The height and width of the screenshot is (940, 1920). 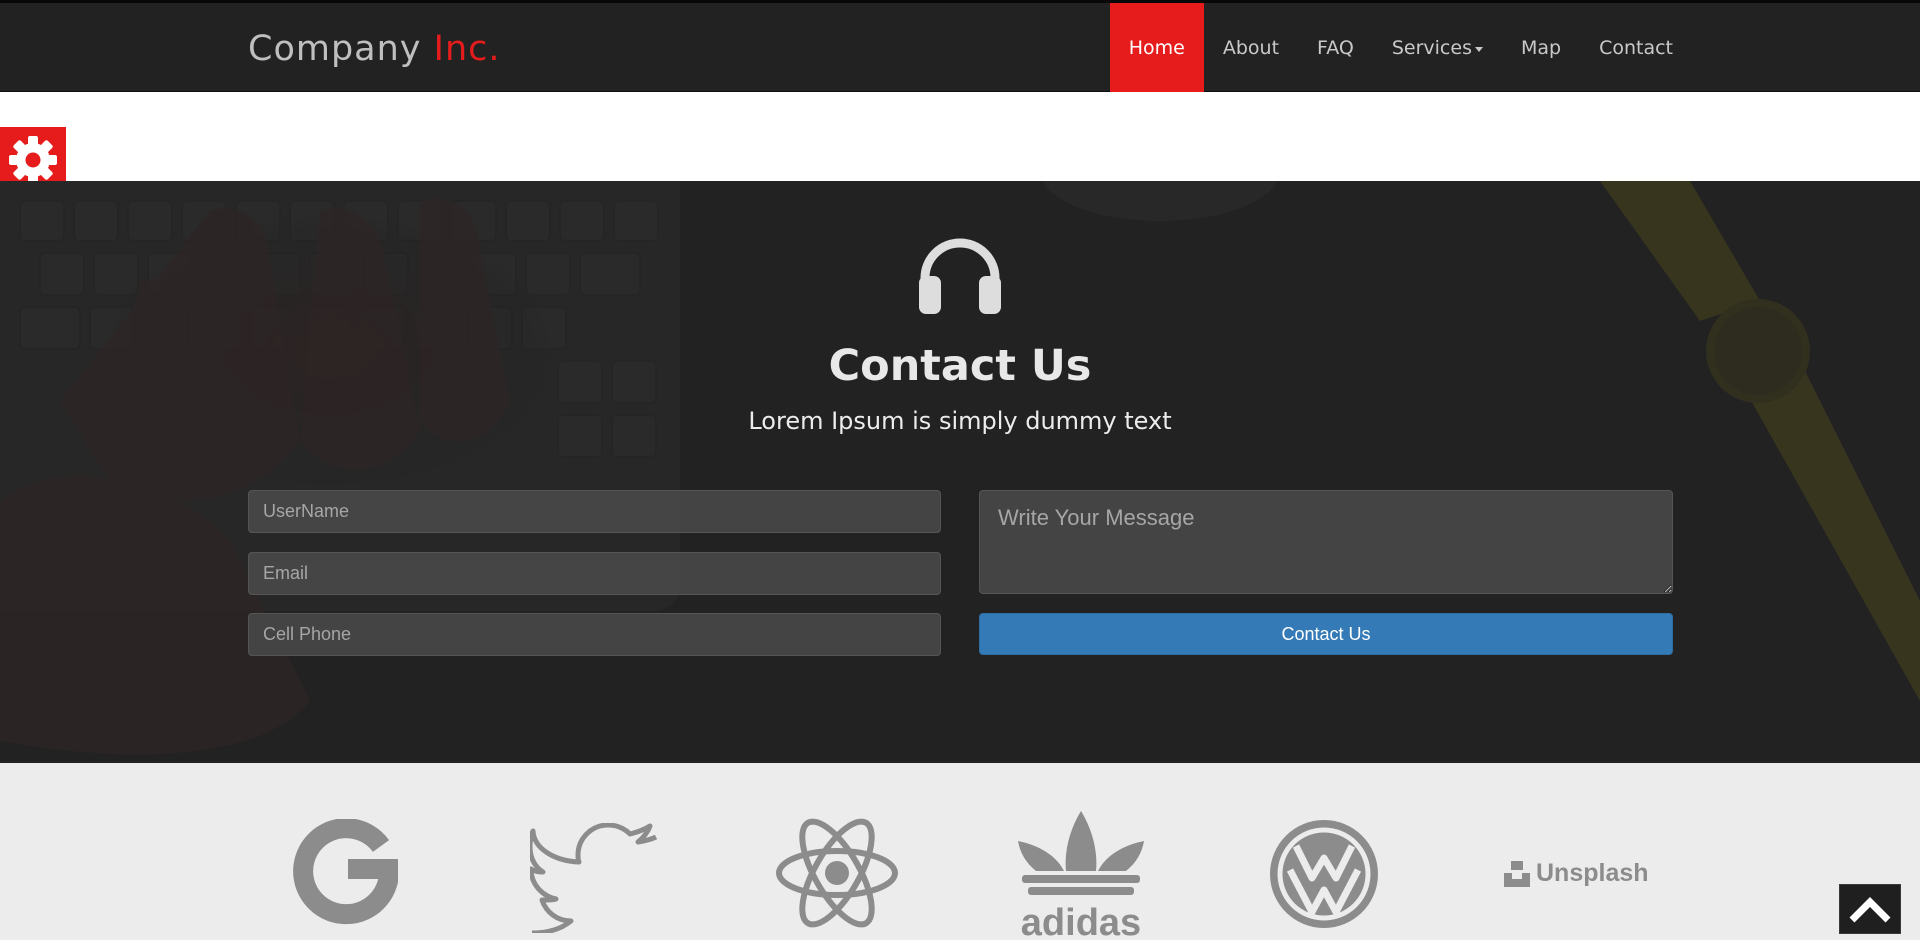 I want to click on nav-item-contact: Contact, so click(x=1636, y=47).